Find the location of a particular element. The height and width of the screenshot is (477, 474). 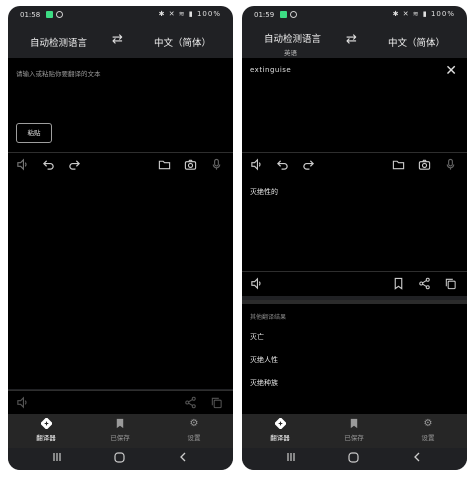

input-area: extinguise ✕ is located at coordinates (354, 105).